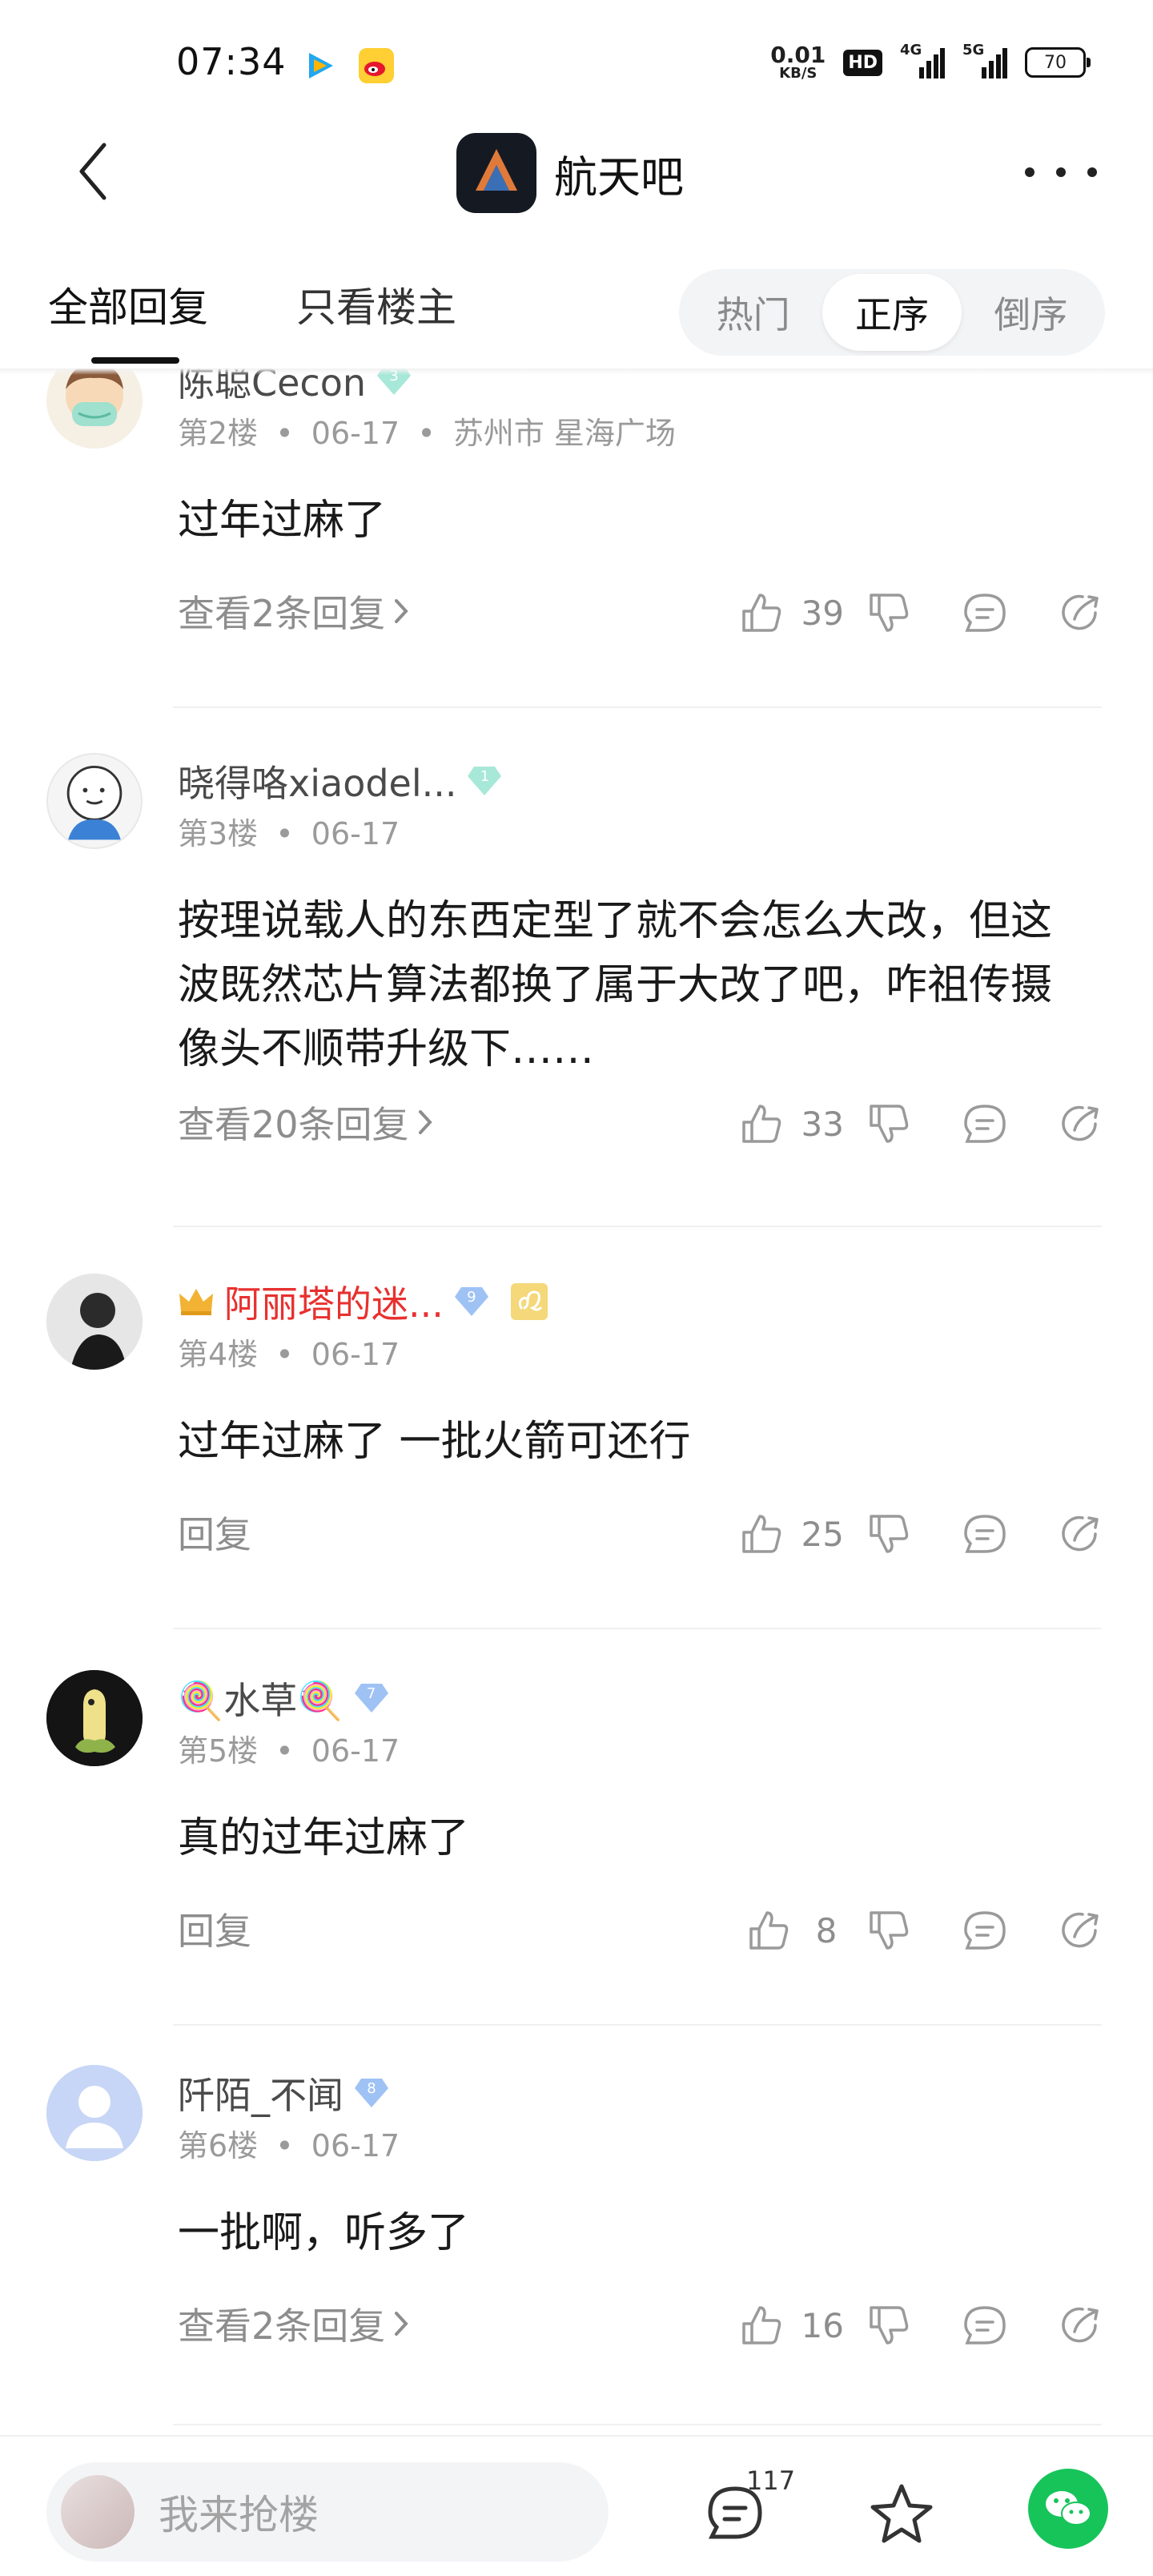  Describe the element at coordinates (485, 776) in the screenshot. I see `level-number: 1` at that location.